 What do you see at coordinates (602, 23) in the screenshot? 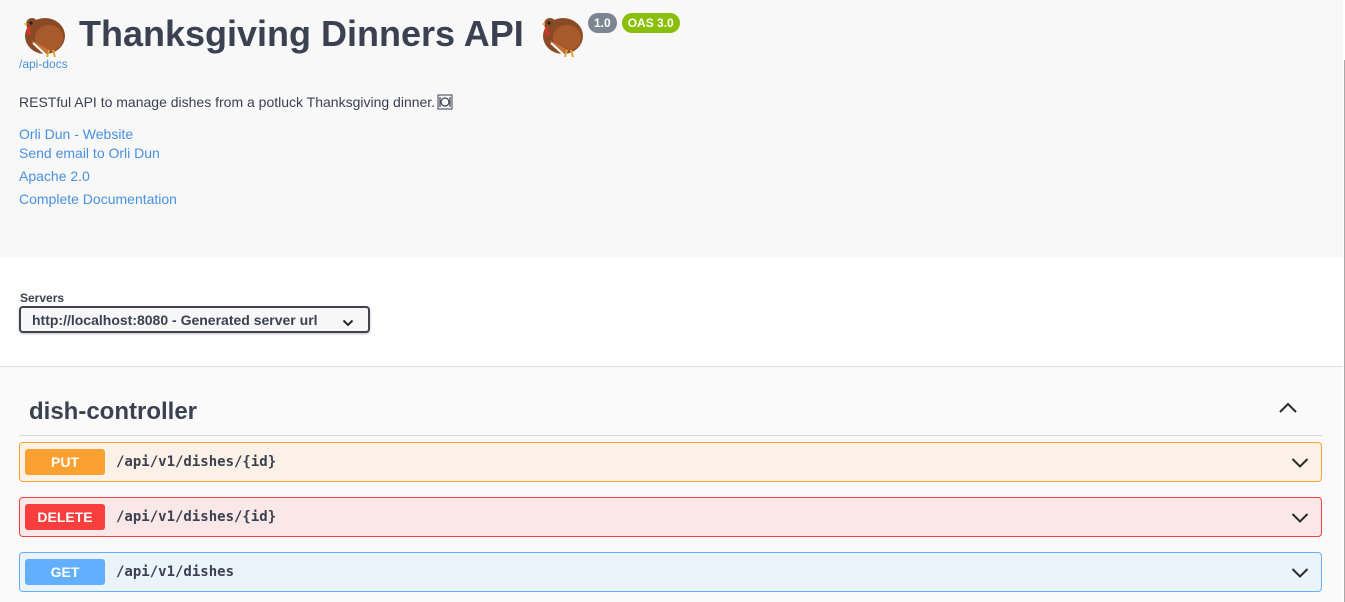
I see `version-badge: 1.0` at bounding box center [602, 23].